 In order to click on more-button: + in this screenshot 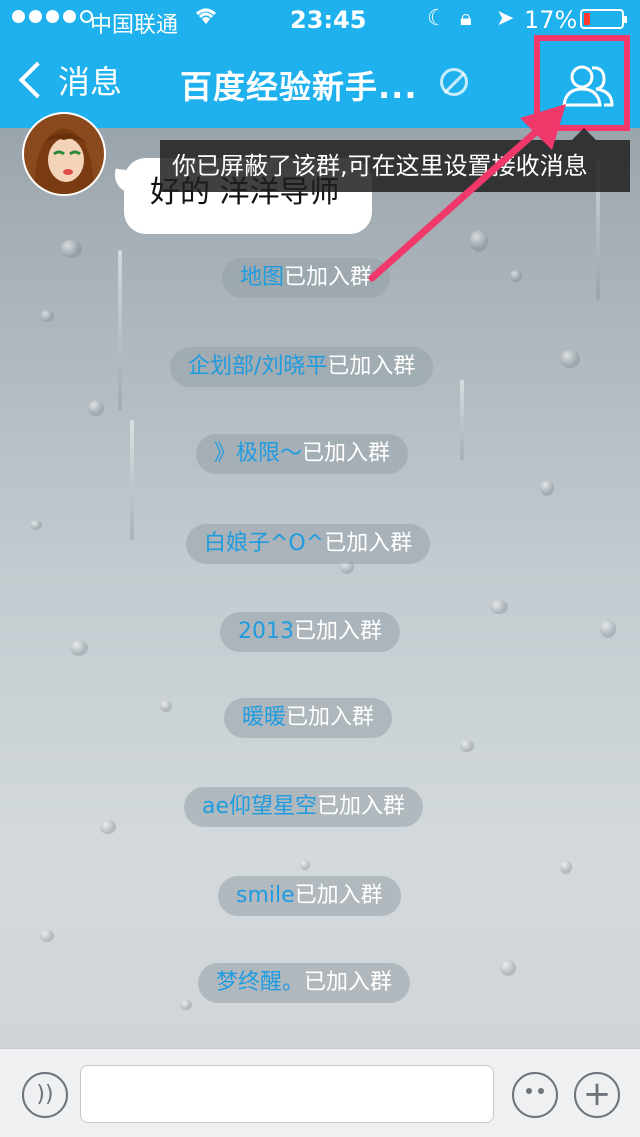, I will do `click(597, 1095)`.